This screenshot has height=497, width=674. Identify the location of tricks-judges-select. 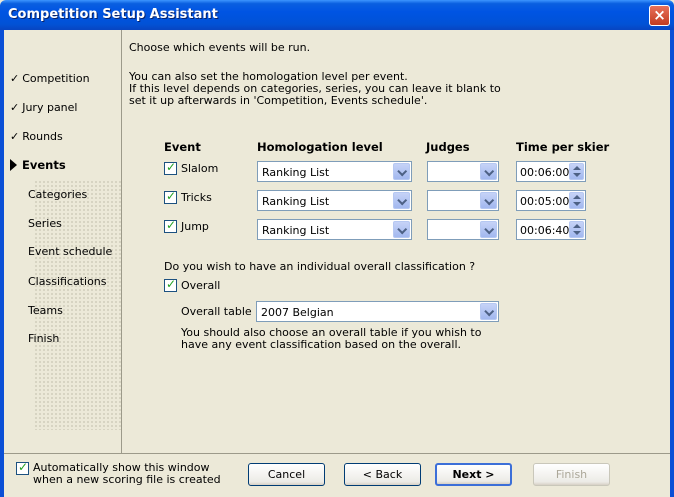
(463, 200).